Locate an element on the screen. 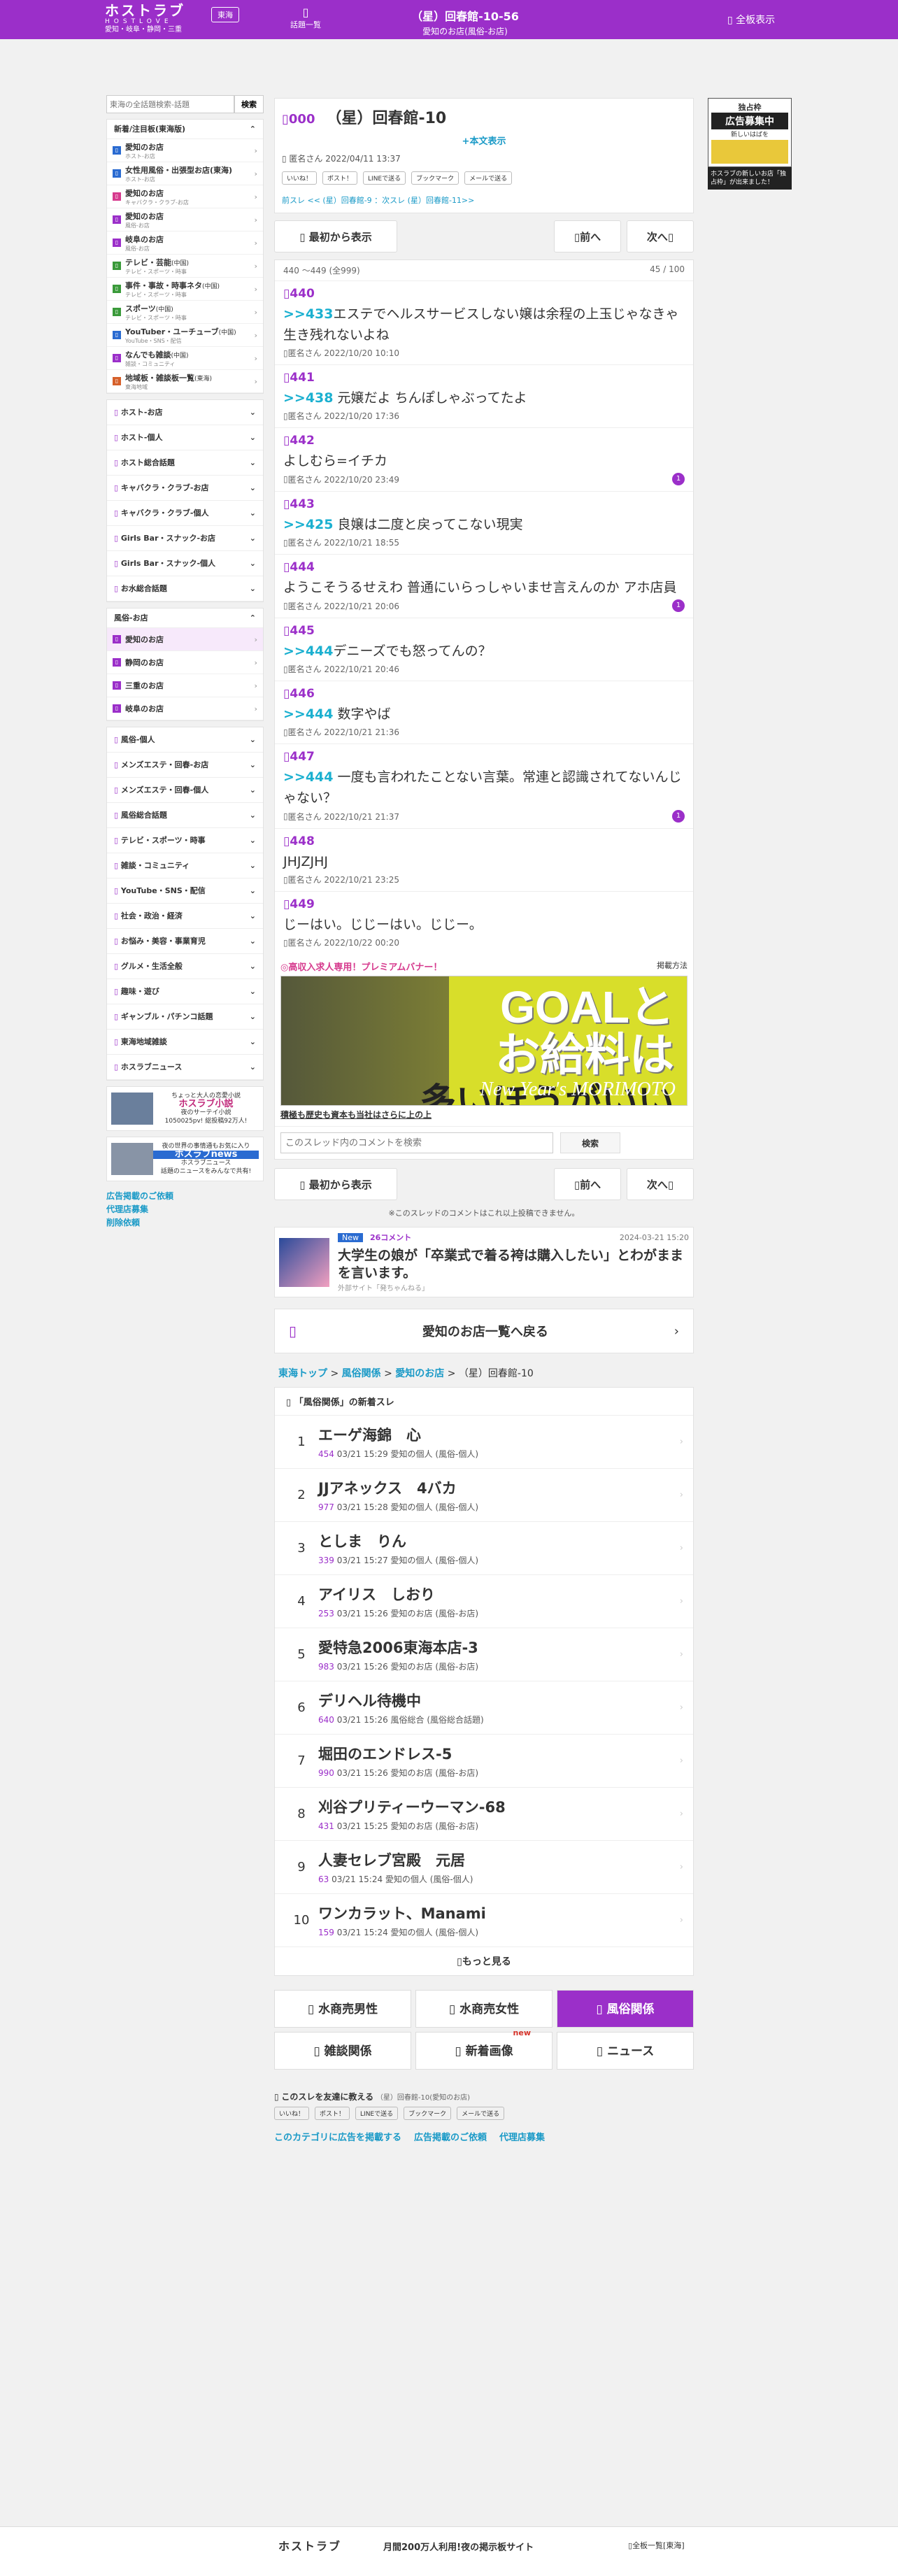 Image resolution: width=898 pixels, height=2576 pixels. sidebar-group: ▯ ホスト-お店 ⌄ is located at coordinates (185, 412).